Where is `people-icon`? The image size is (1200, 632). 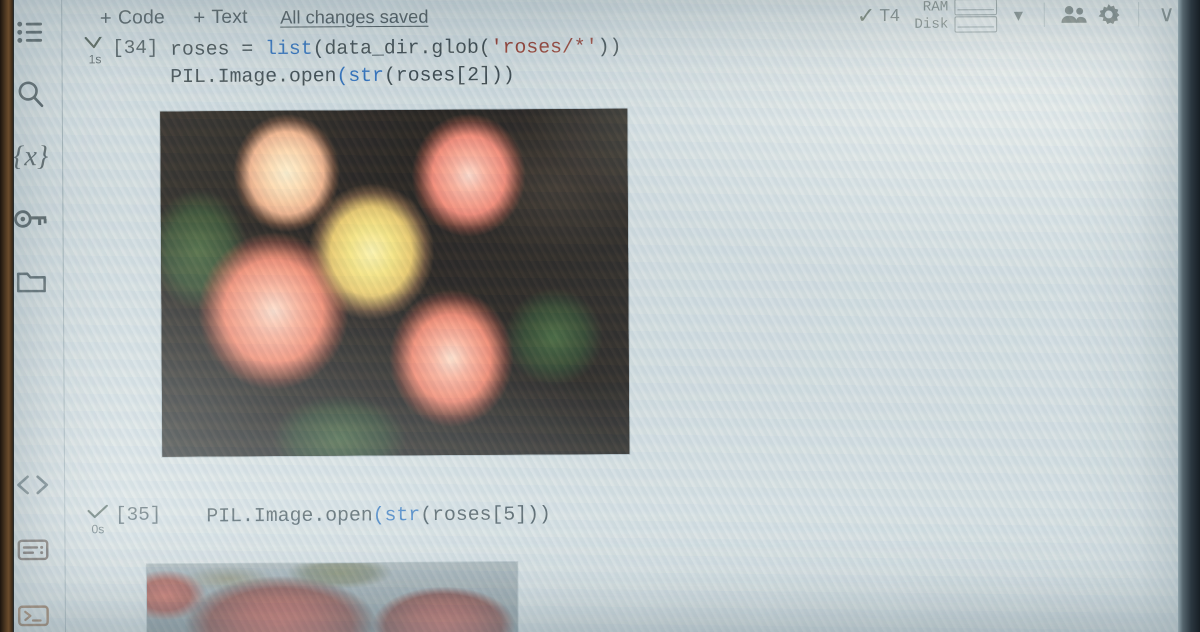
people-icon is located at coordinates (1074, 14).